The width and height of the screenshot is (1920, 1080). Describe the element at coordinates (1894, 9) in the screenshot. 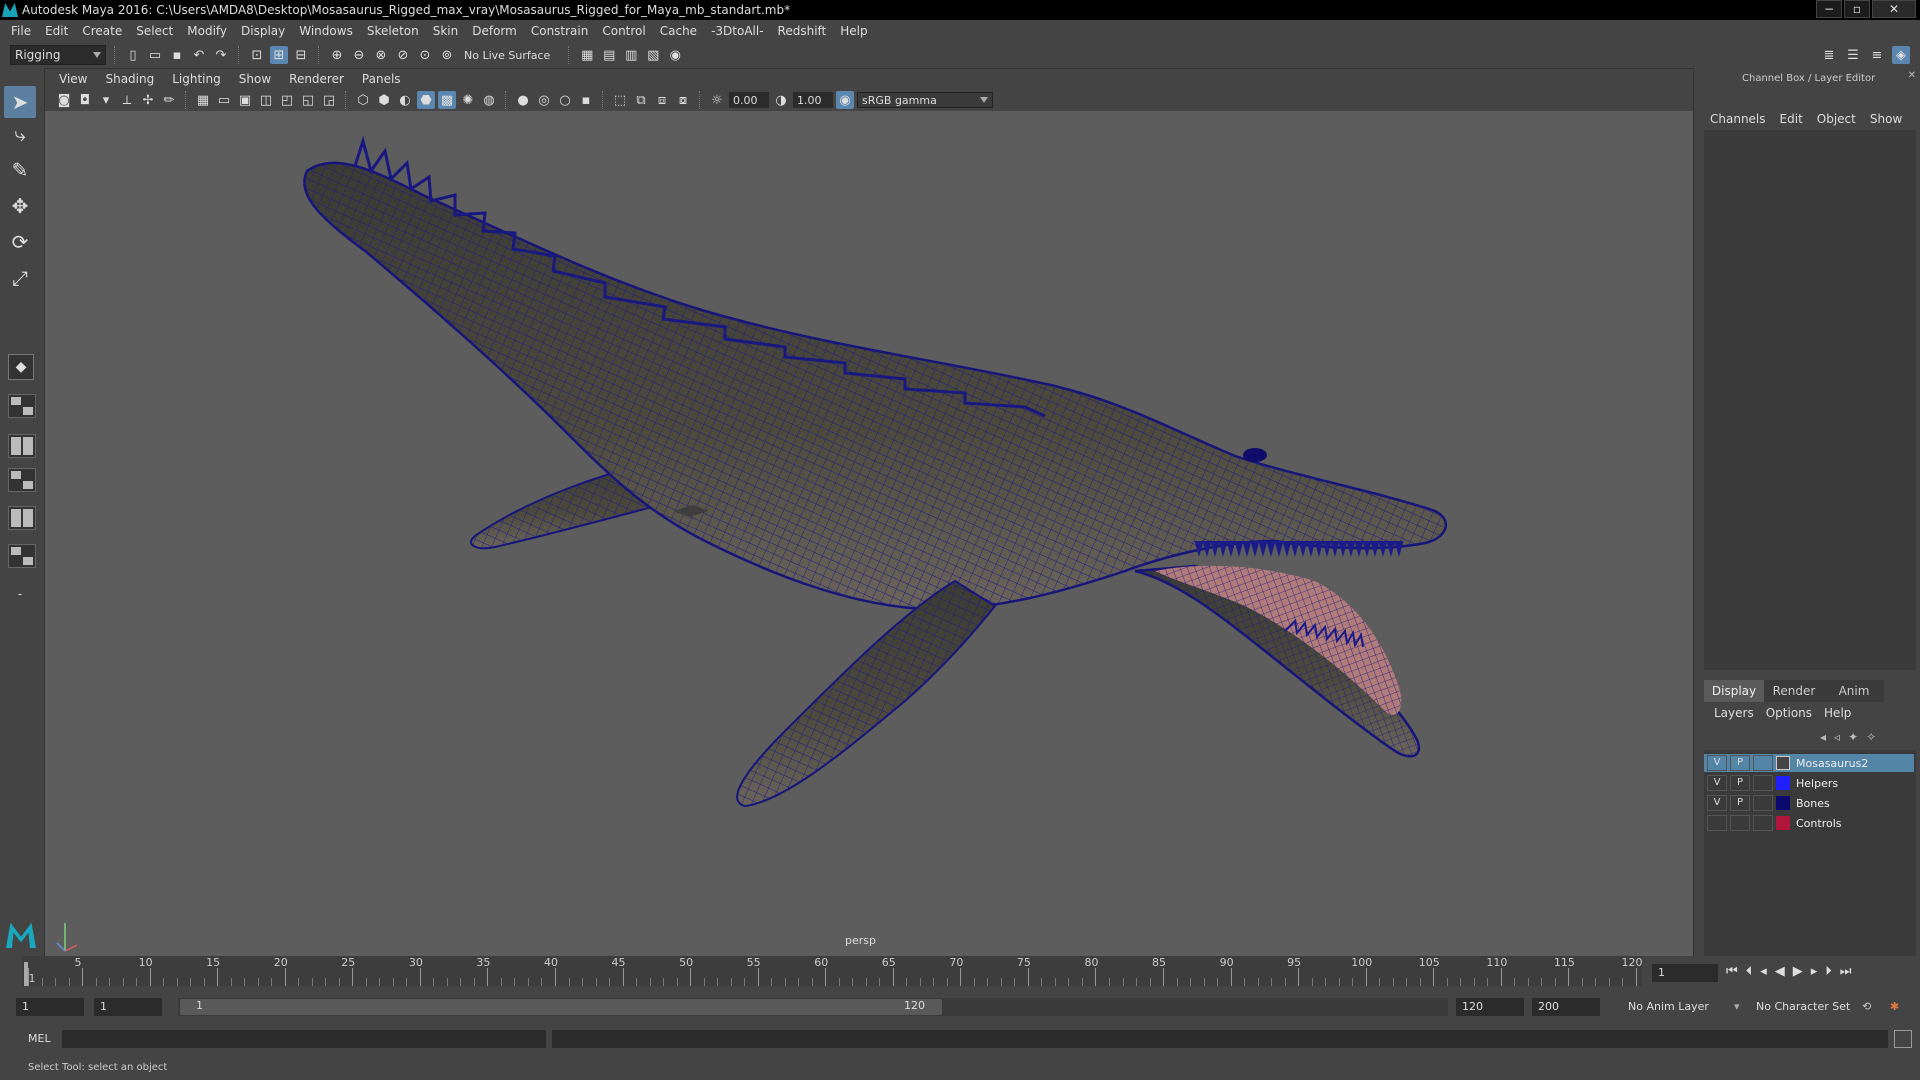

I see `close-button: ✕` at that location.